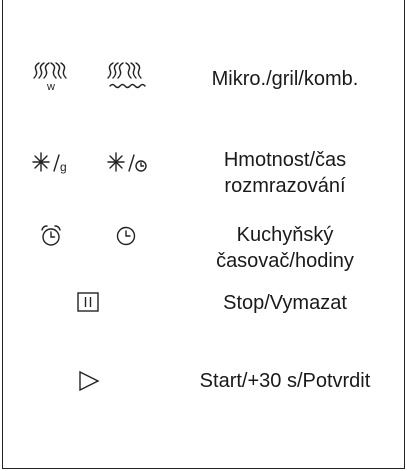 This screenshot has height=471, width=407. What do you see at coordinates (285, 186) in the screenshot?
I see `row2-label-line2: rozmrazování` at bounding box center [285, 186].